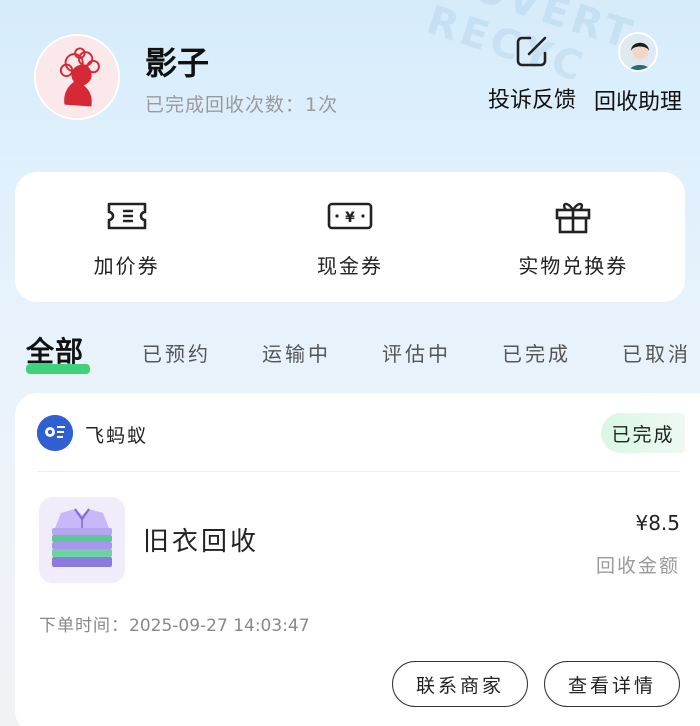 The height and width of the screenshot is (726, 700). I want to click on coupon-label: 实物兑换券, so click(573, 265).